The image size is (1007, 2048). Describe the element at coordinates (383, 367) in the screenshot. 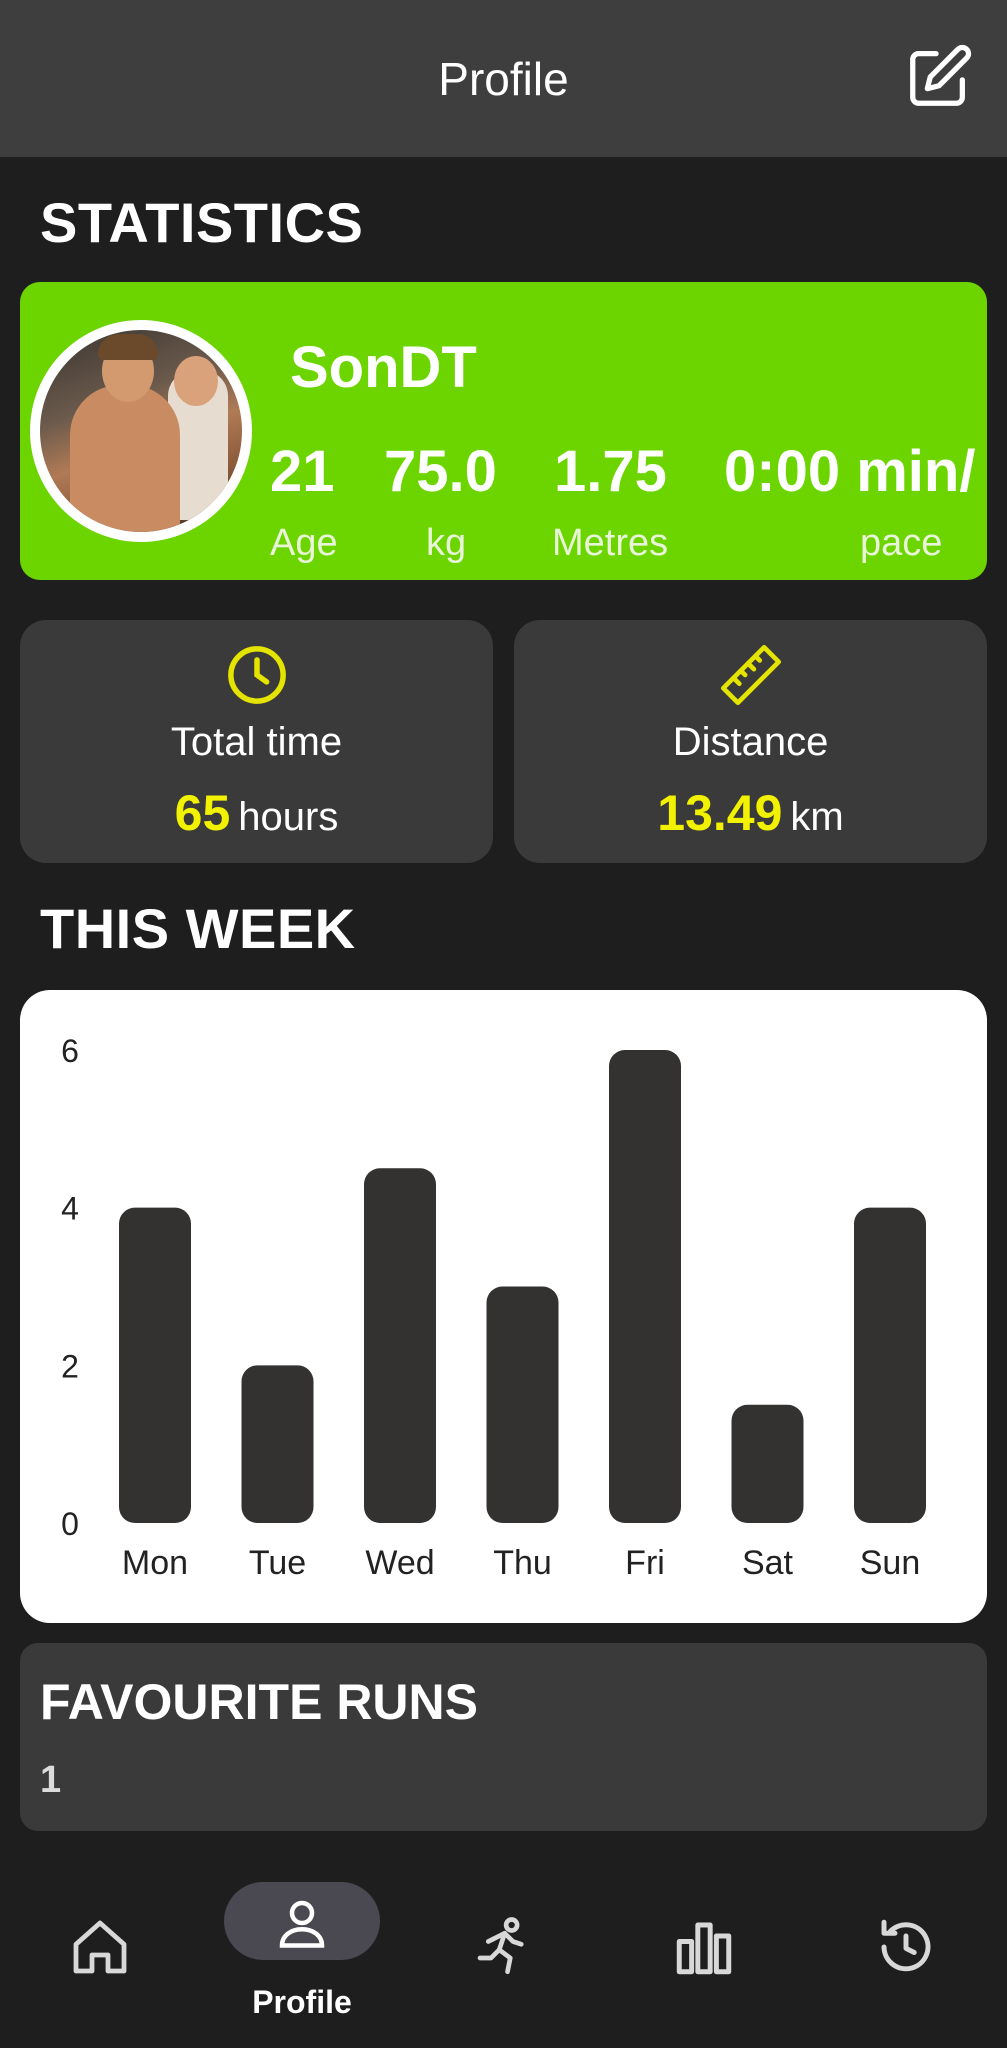

I see `username: SonDT` at that location.